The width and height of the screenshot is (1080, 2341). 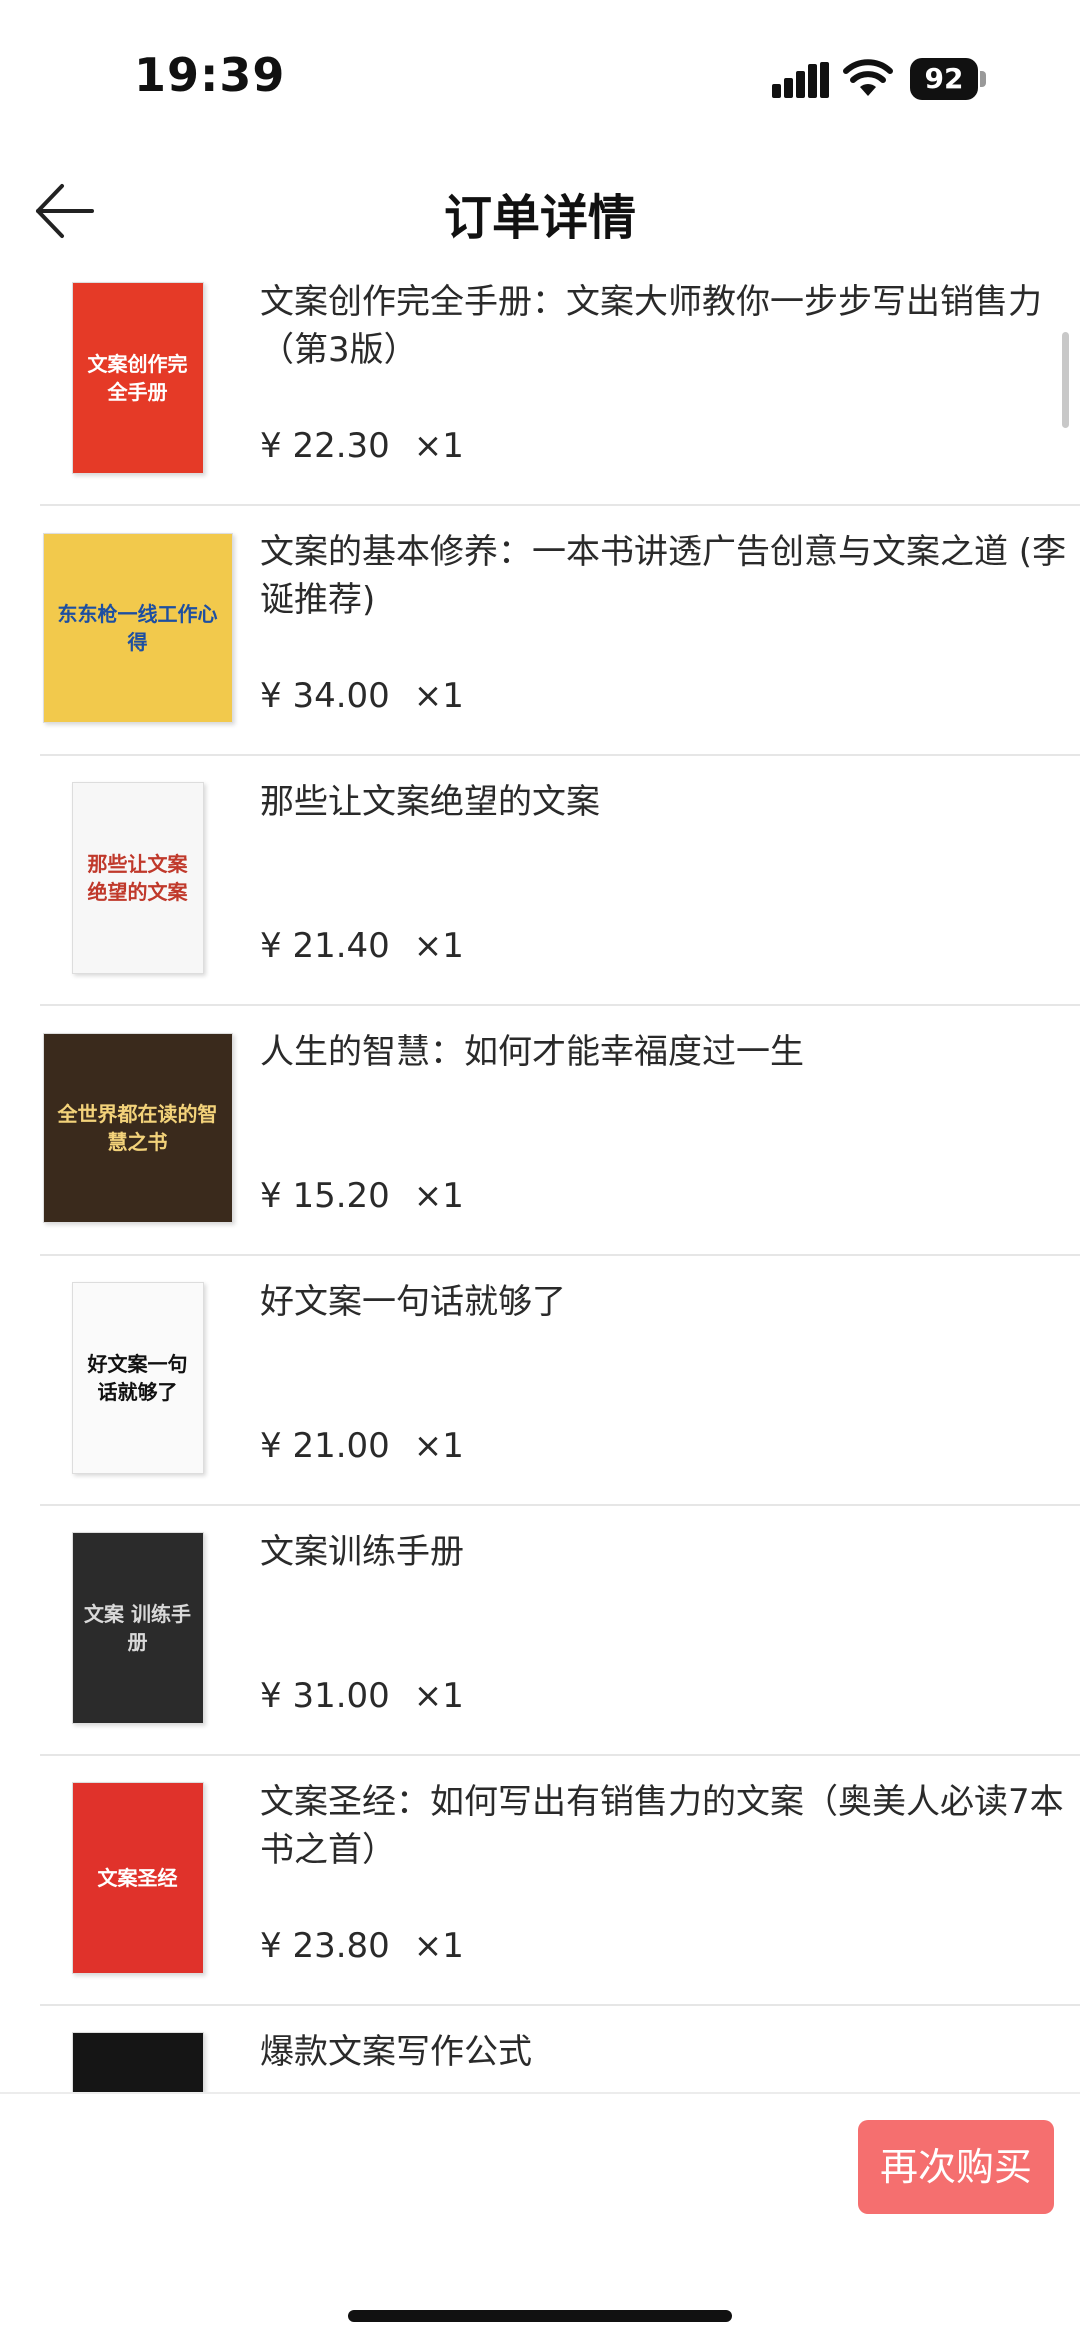 What do you see at coordinates (539, 218) in the screenshot?
I see `page-title: 订单详情` at bounding box center [539, 218].